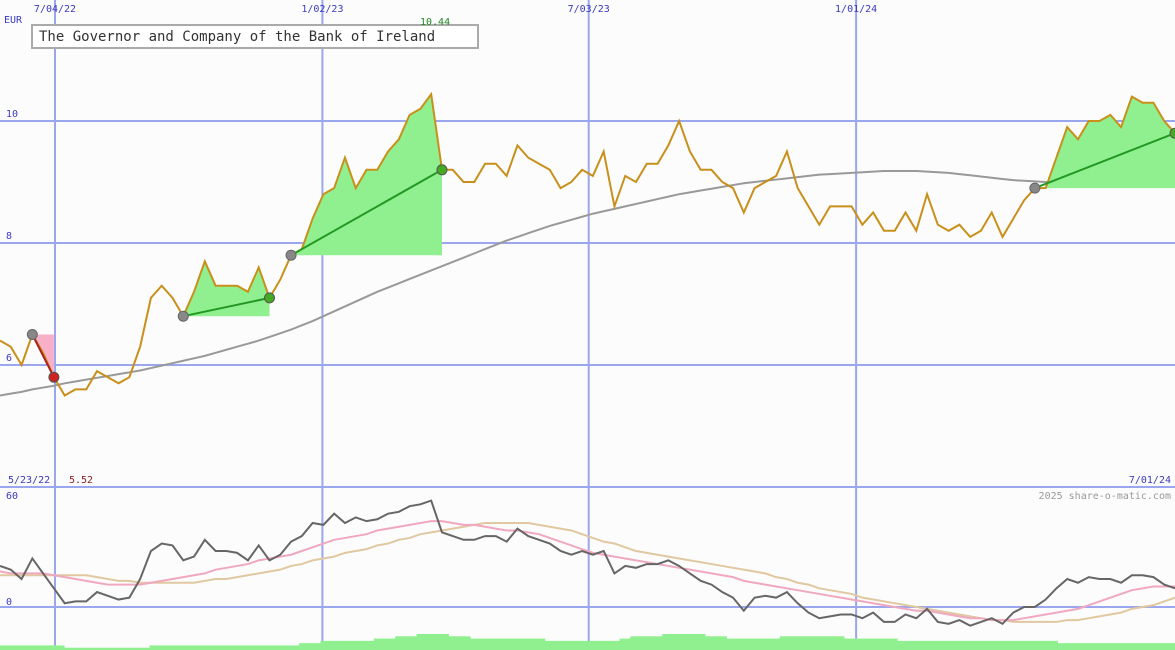 This screenshot has height=650, width=1175. What do you see at coordinates (13, 20) in the screenshot?
I see `currency-label: EUR` at bounding box center [13, 20].